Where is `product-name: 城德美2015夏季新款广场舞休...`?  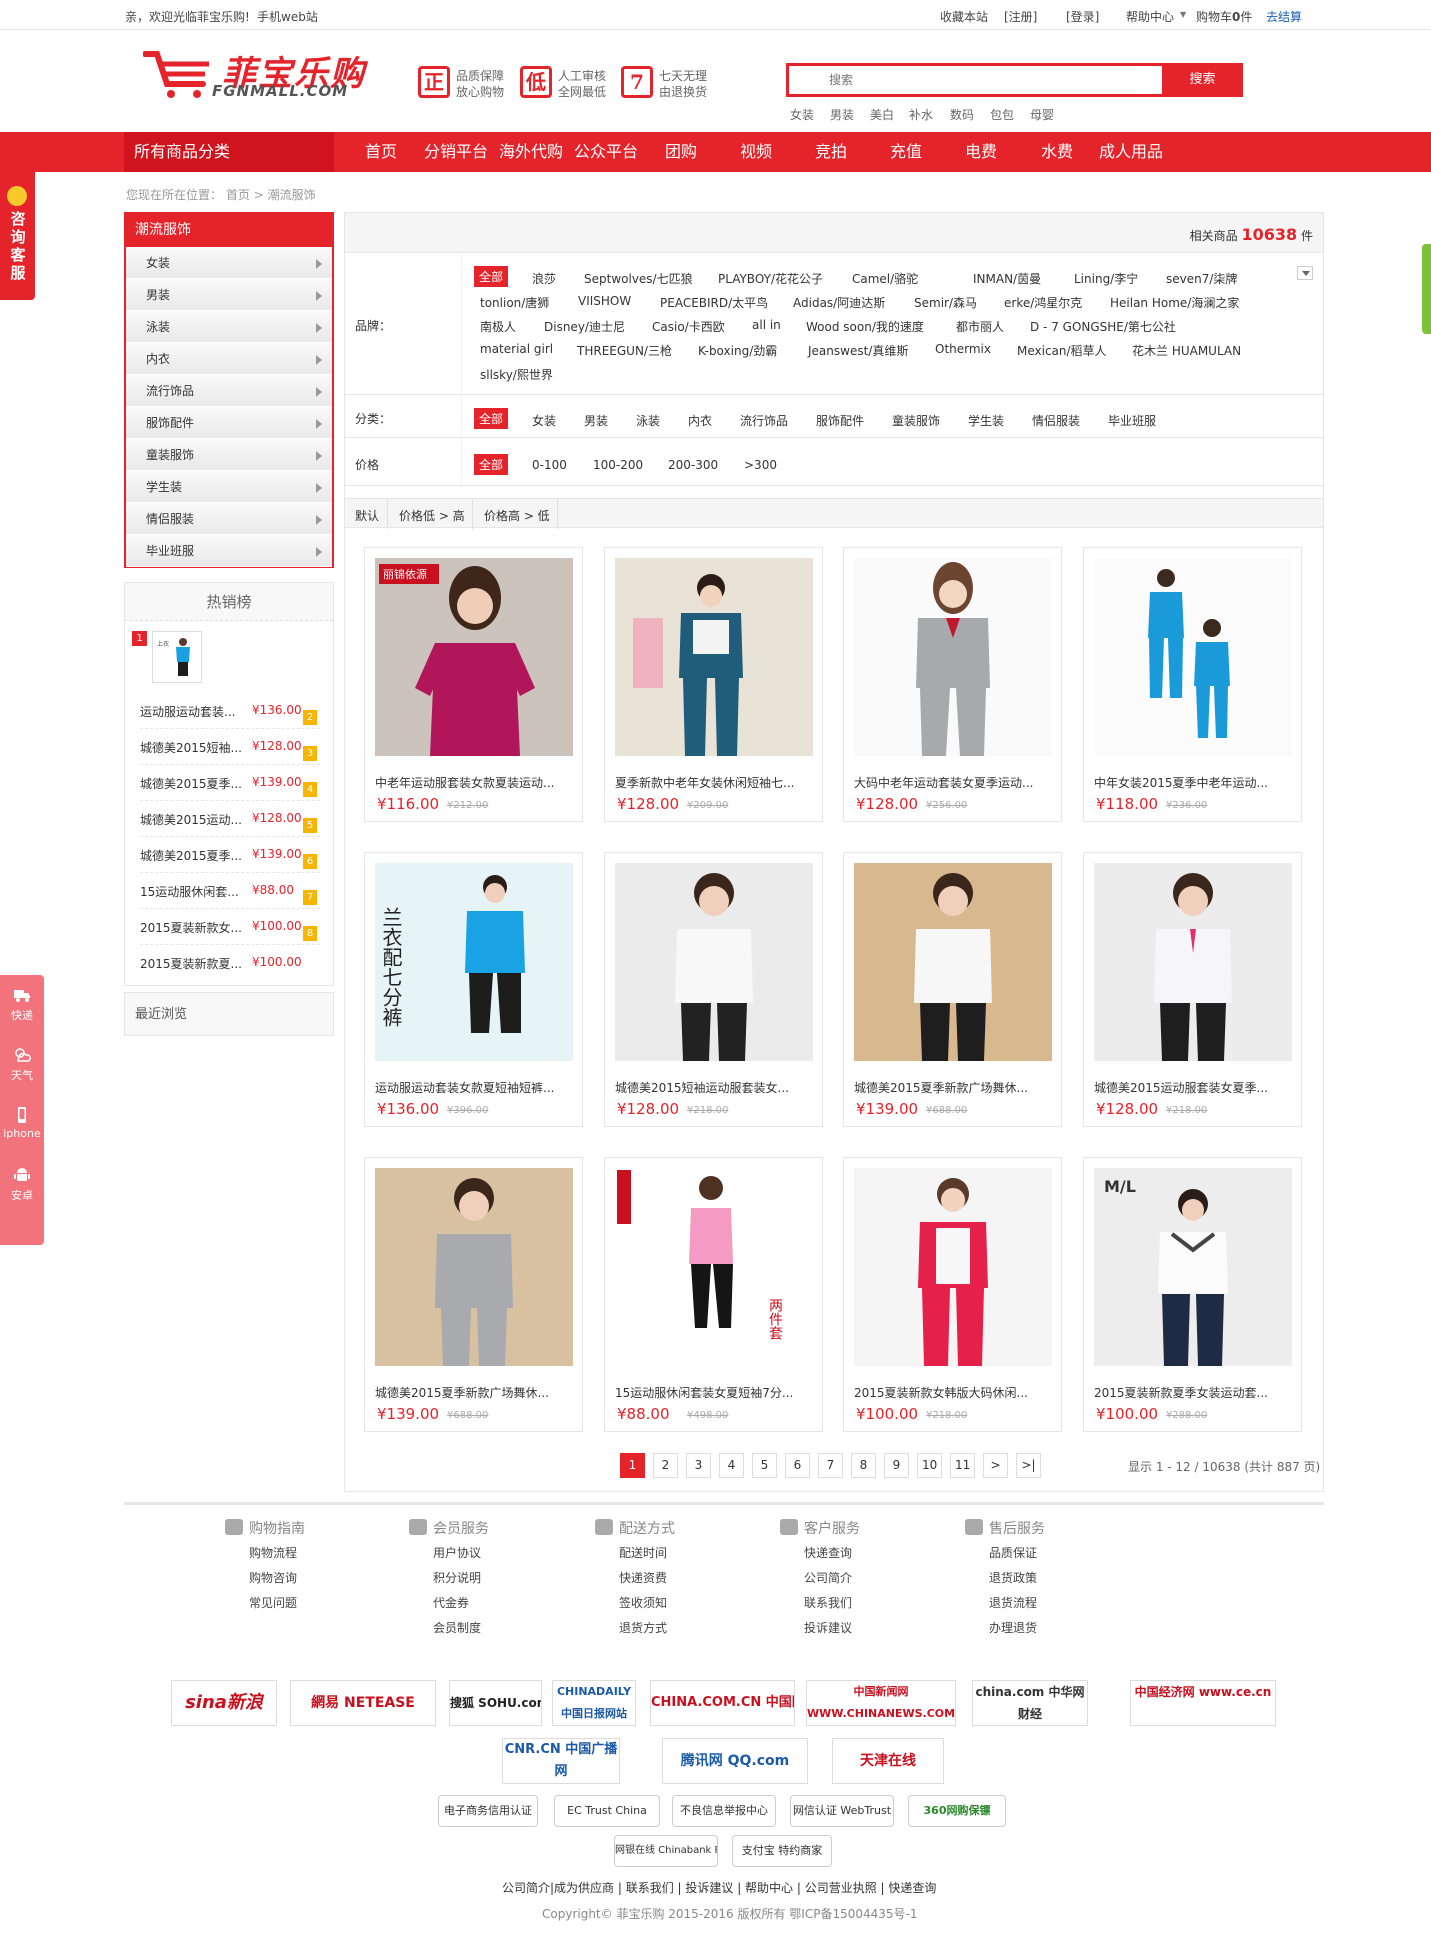 product-name: 城德美2015夏季新款广场舞休... is located at coordinates (941, 1087).